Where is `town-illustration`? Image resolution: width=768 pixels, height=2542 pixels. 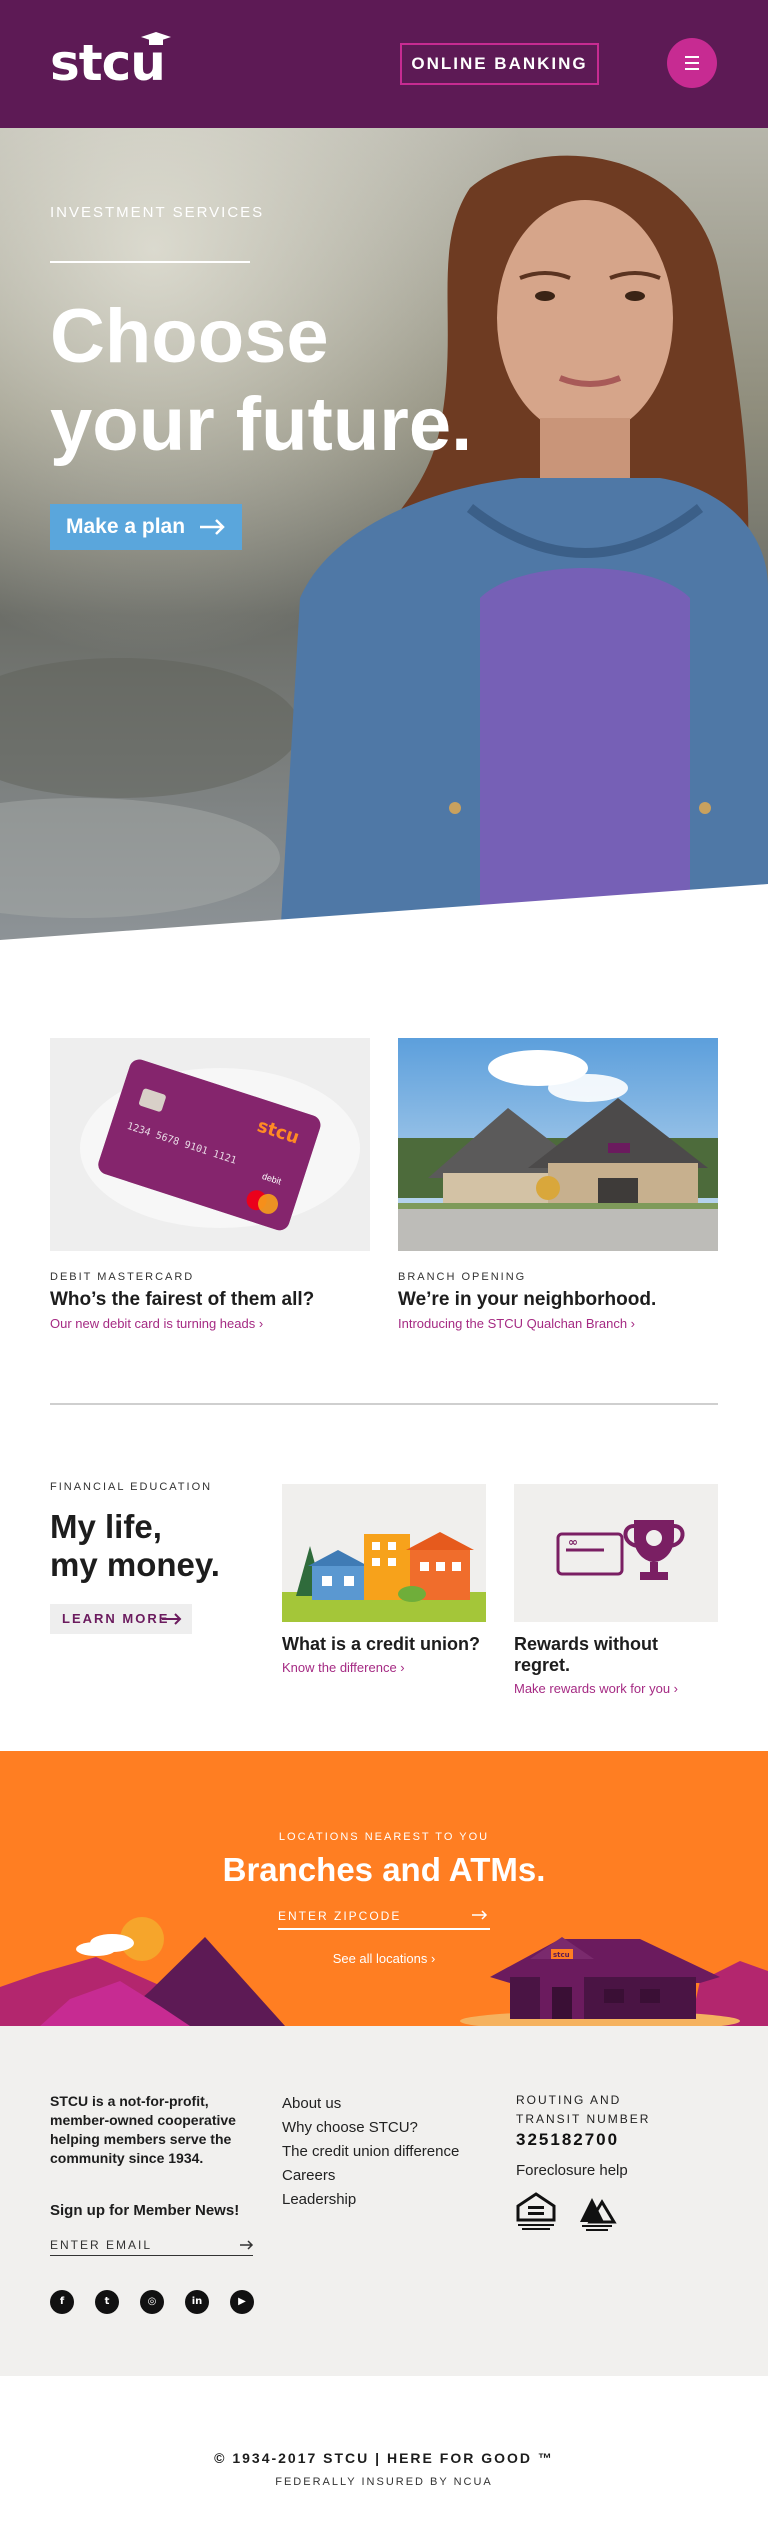 town-illustration is located at coordinates (384, 1553).